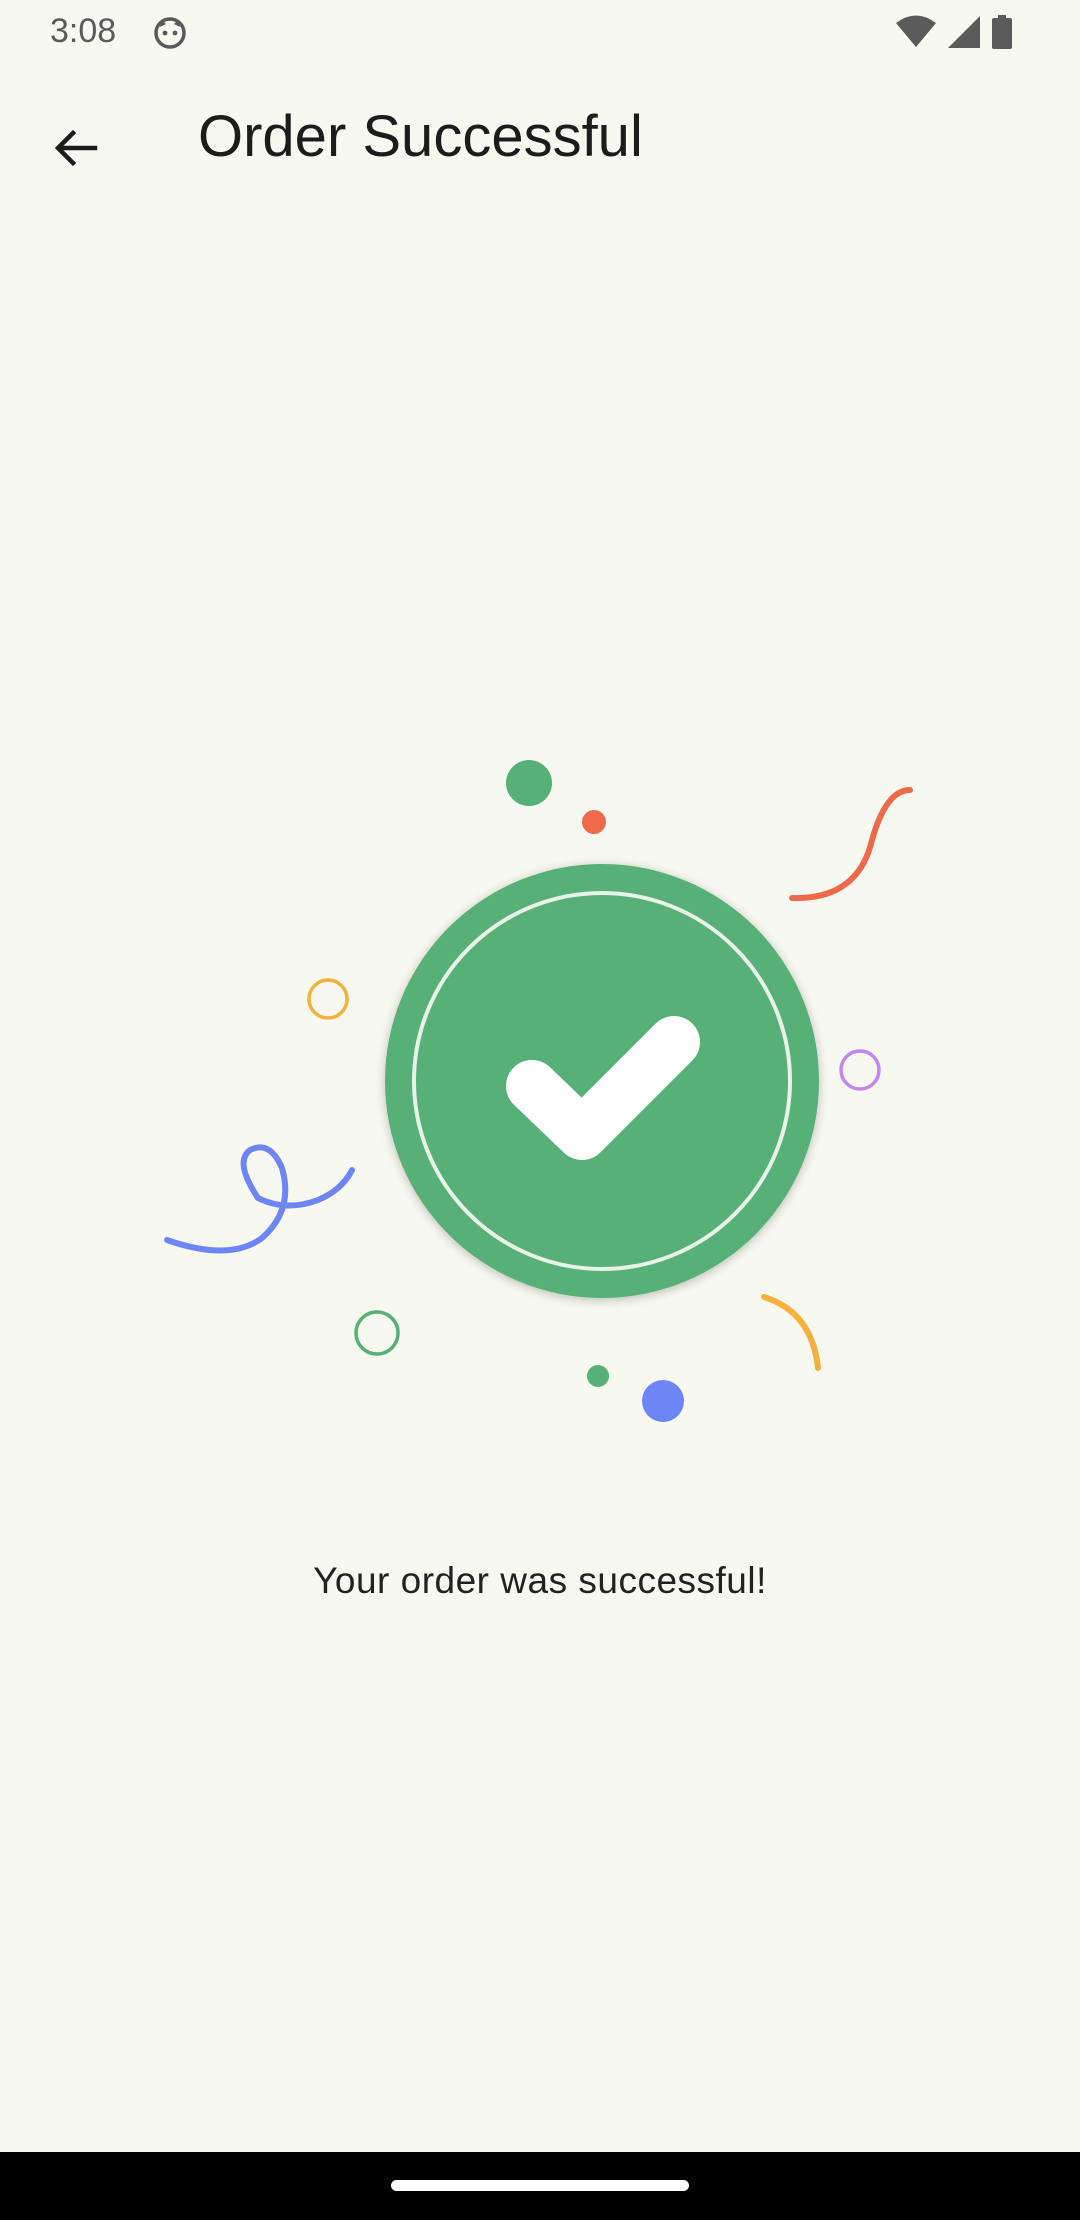 This screenshot has height=2220, width=1080. I want to click on check-icon, so click(603, 1088).